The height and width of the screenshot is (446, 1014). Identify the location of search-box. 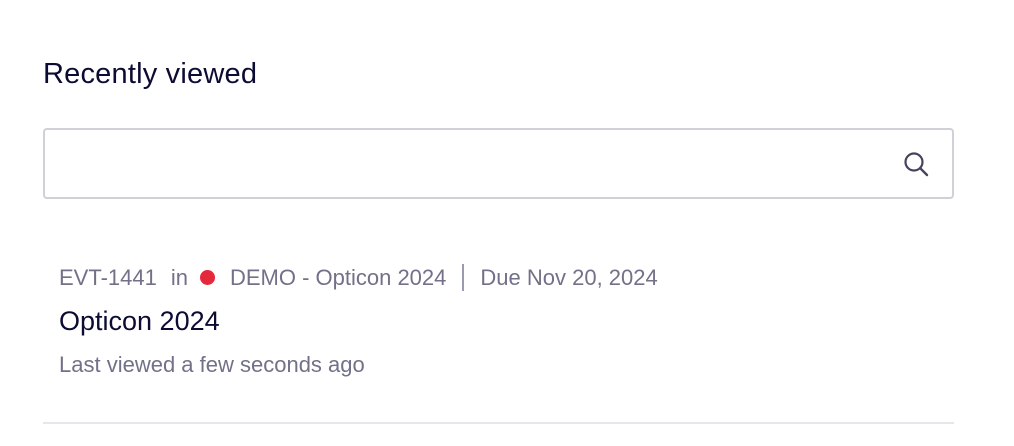
(498, 163).